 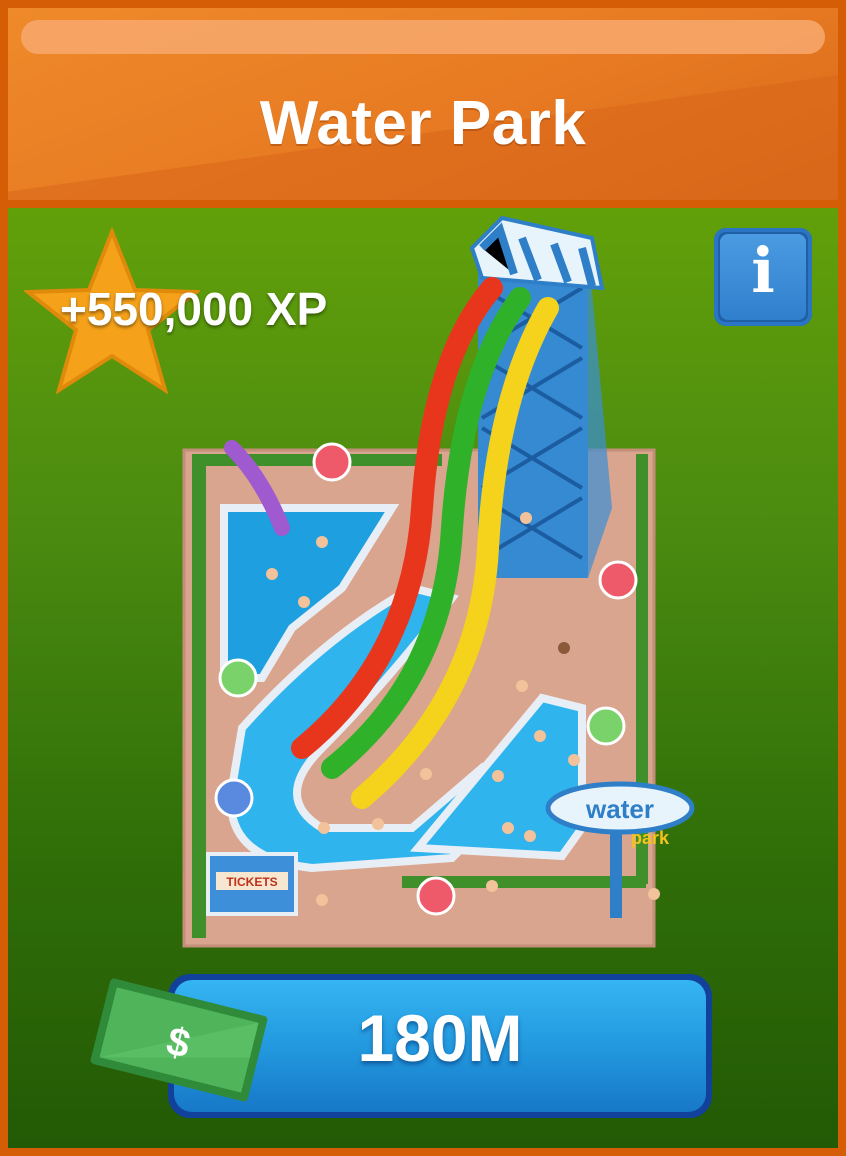 What do you see at coordinates (332, 462) in the screenshot?
I see `umbrella-red` at bounding box center [332, 462].